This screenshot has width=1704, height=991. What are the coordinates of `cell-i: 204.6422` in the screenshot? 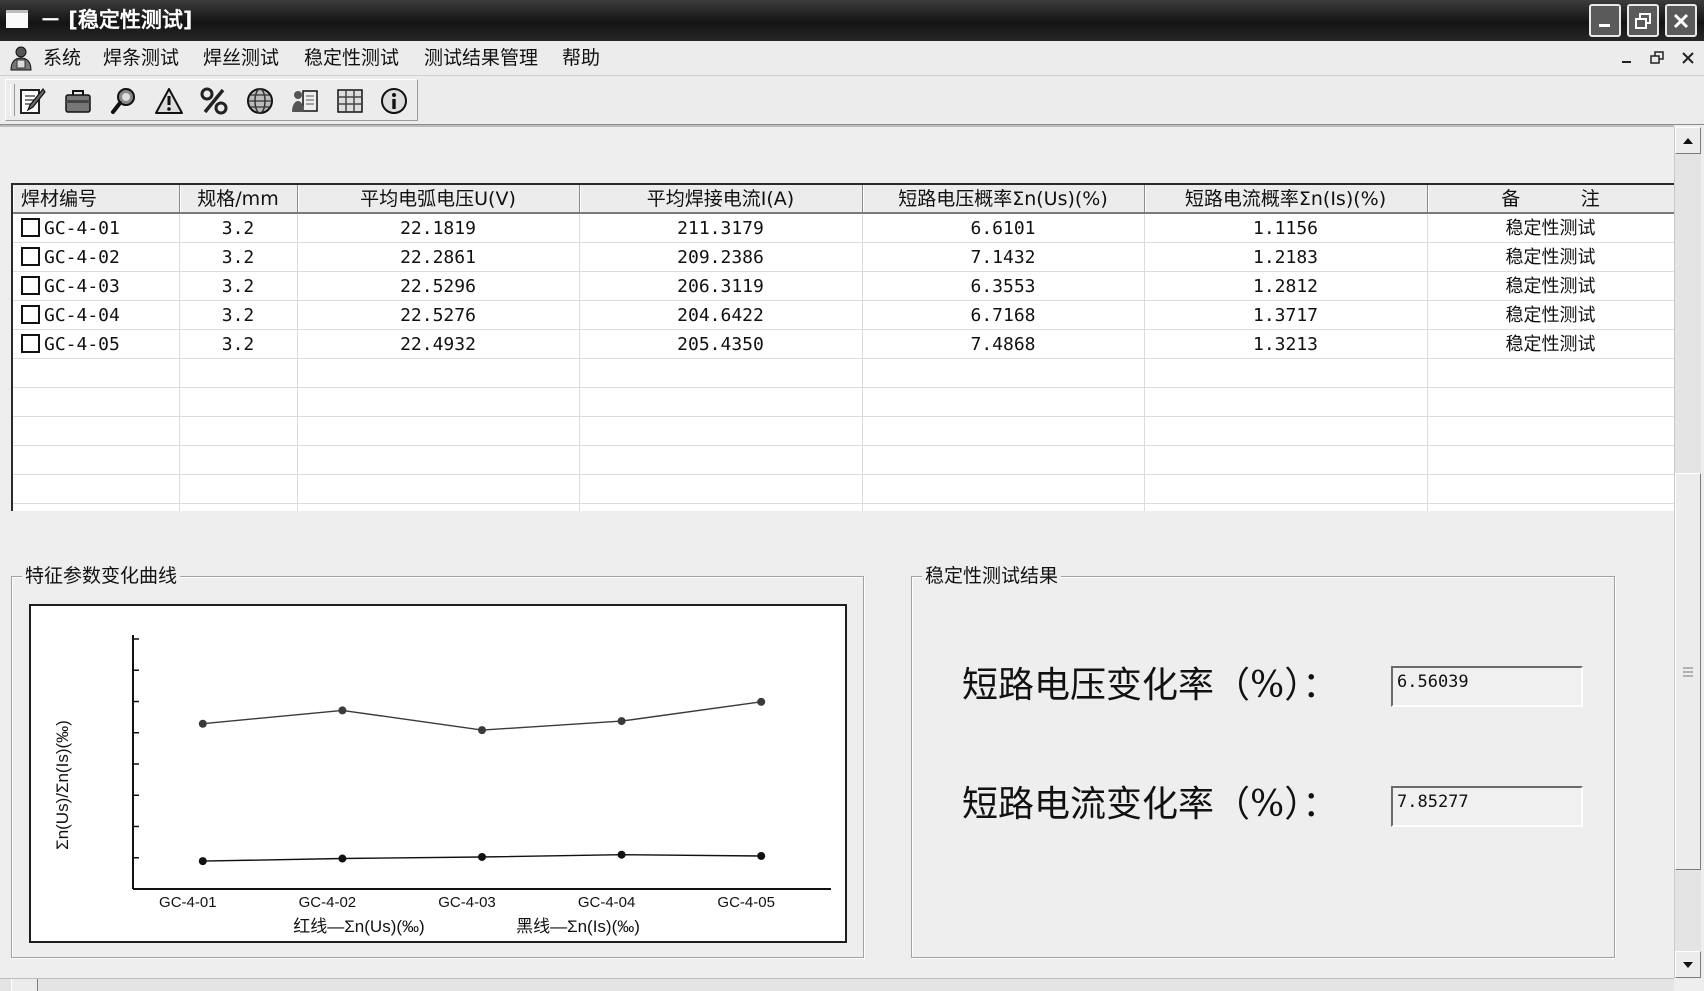 It's located at (721, 315).